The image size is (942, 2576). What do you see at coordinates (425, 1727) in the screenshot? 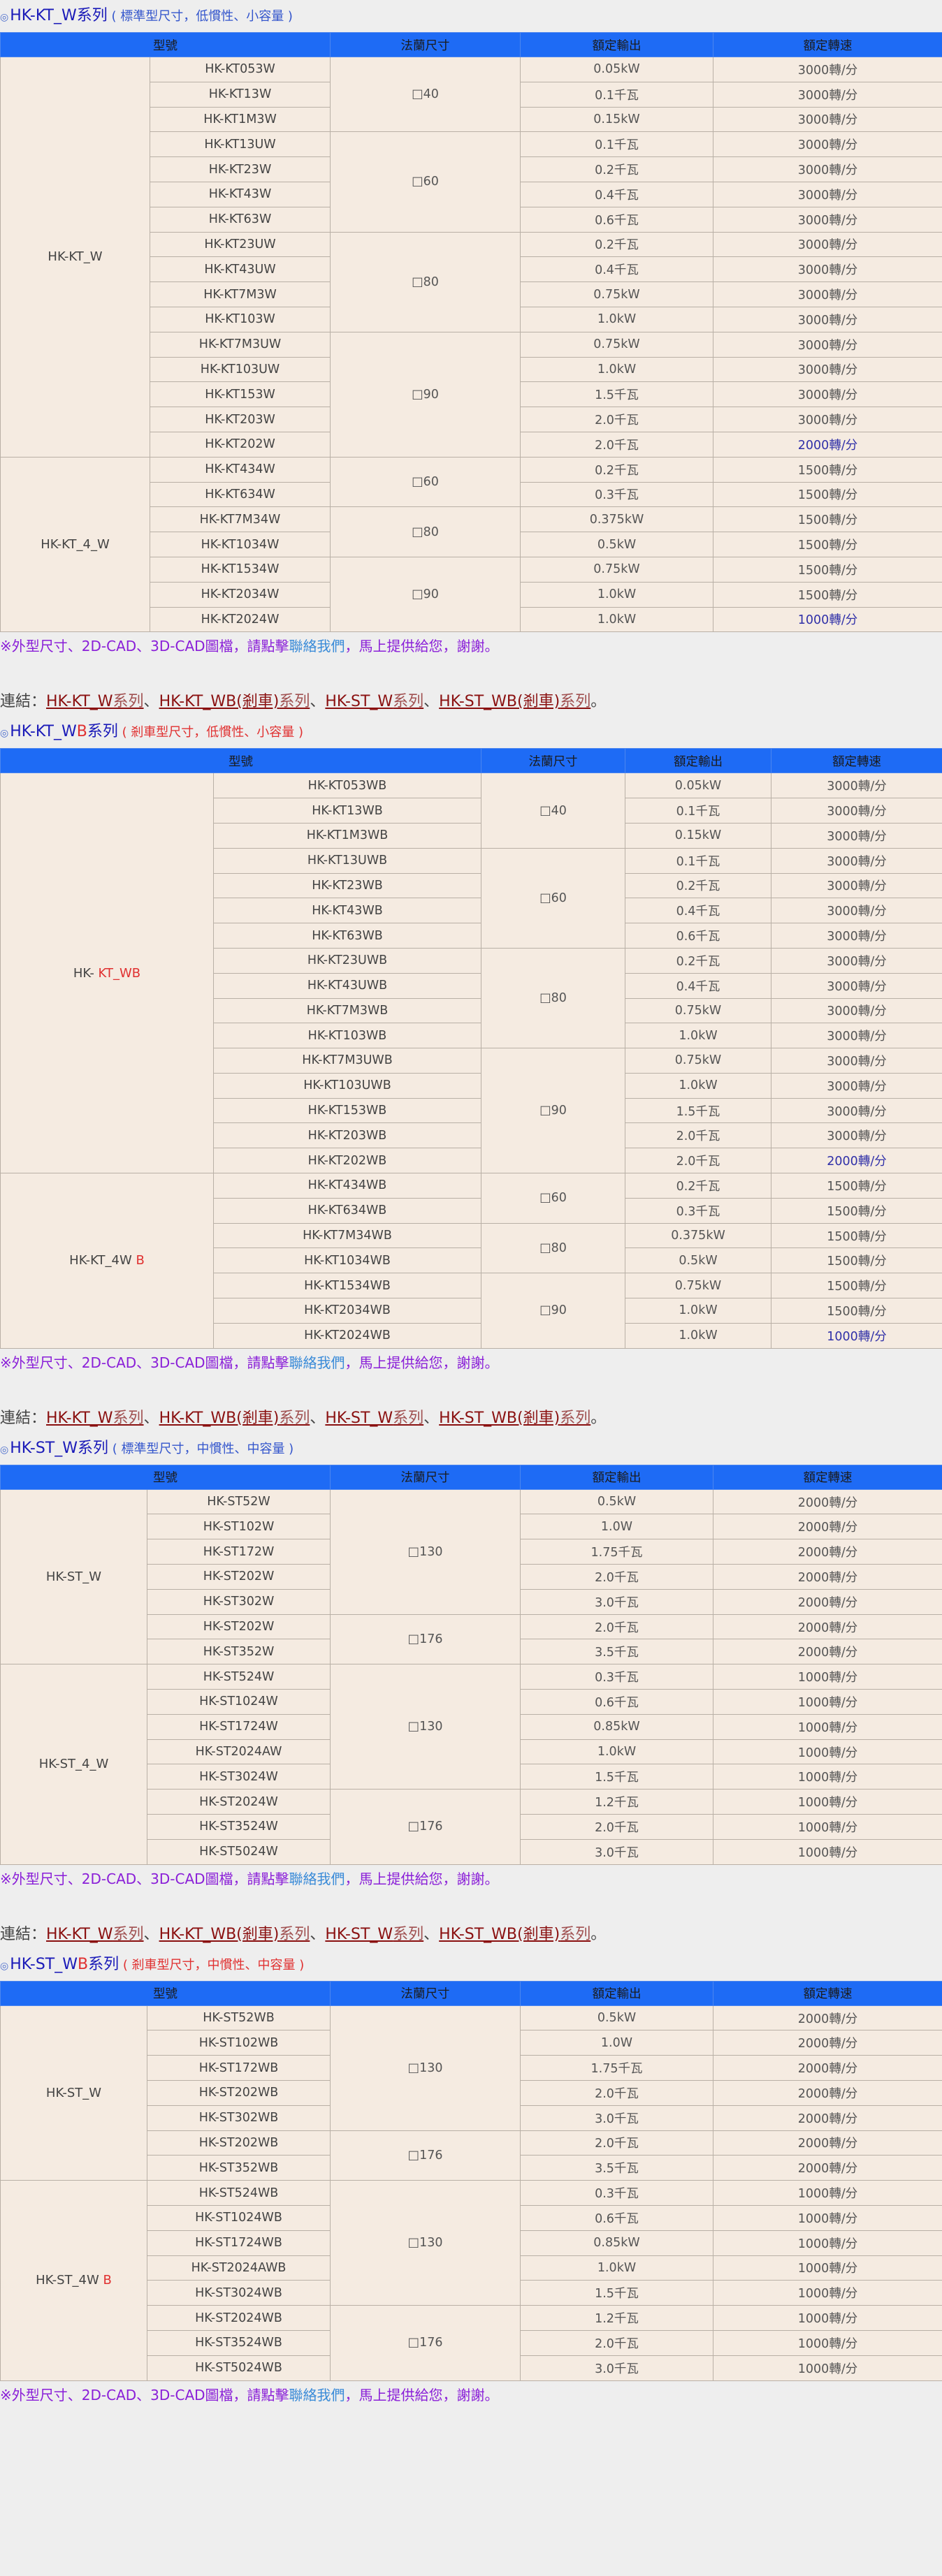
I see `flange-cell: □130` at bounding box center [425, 1727].